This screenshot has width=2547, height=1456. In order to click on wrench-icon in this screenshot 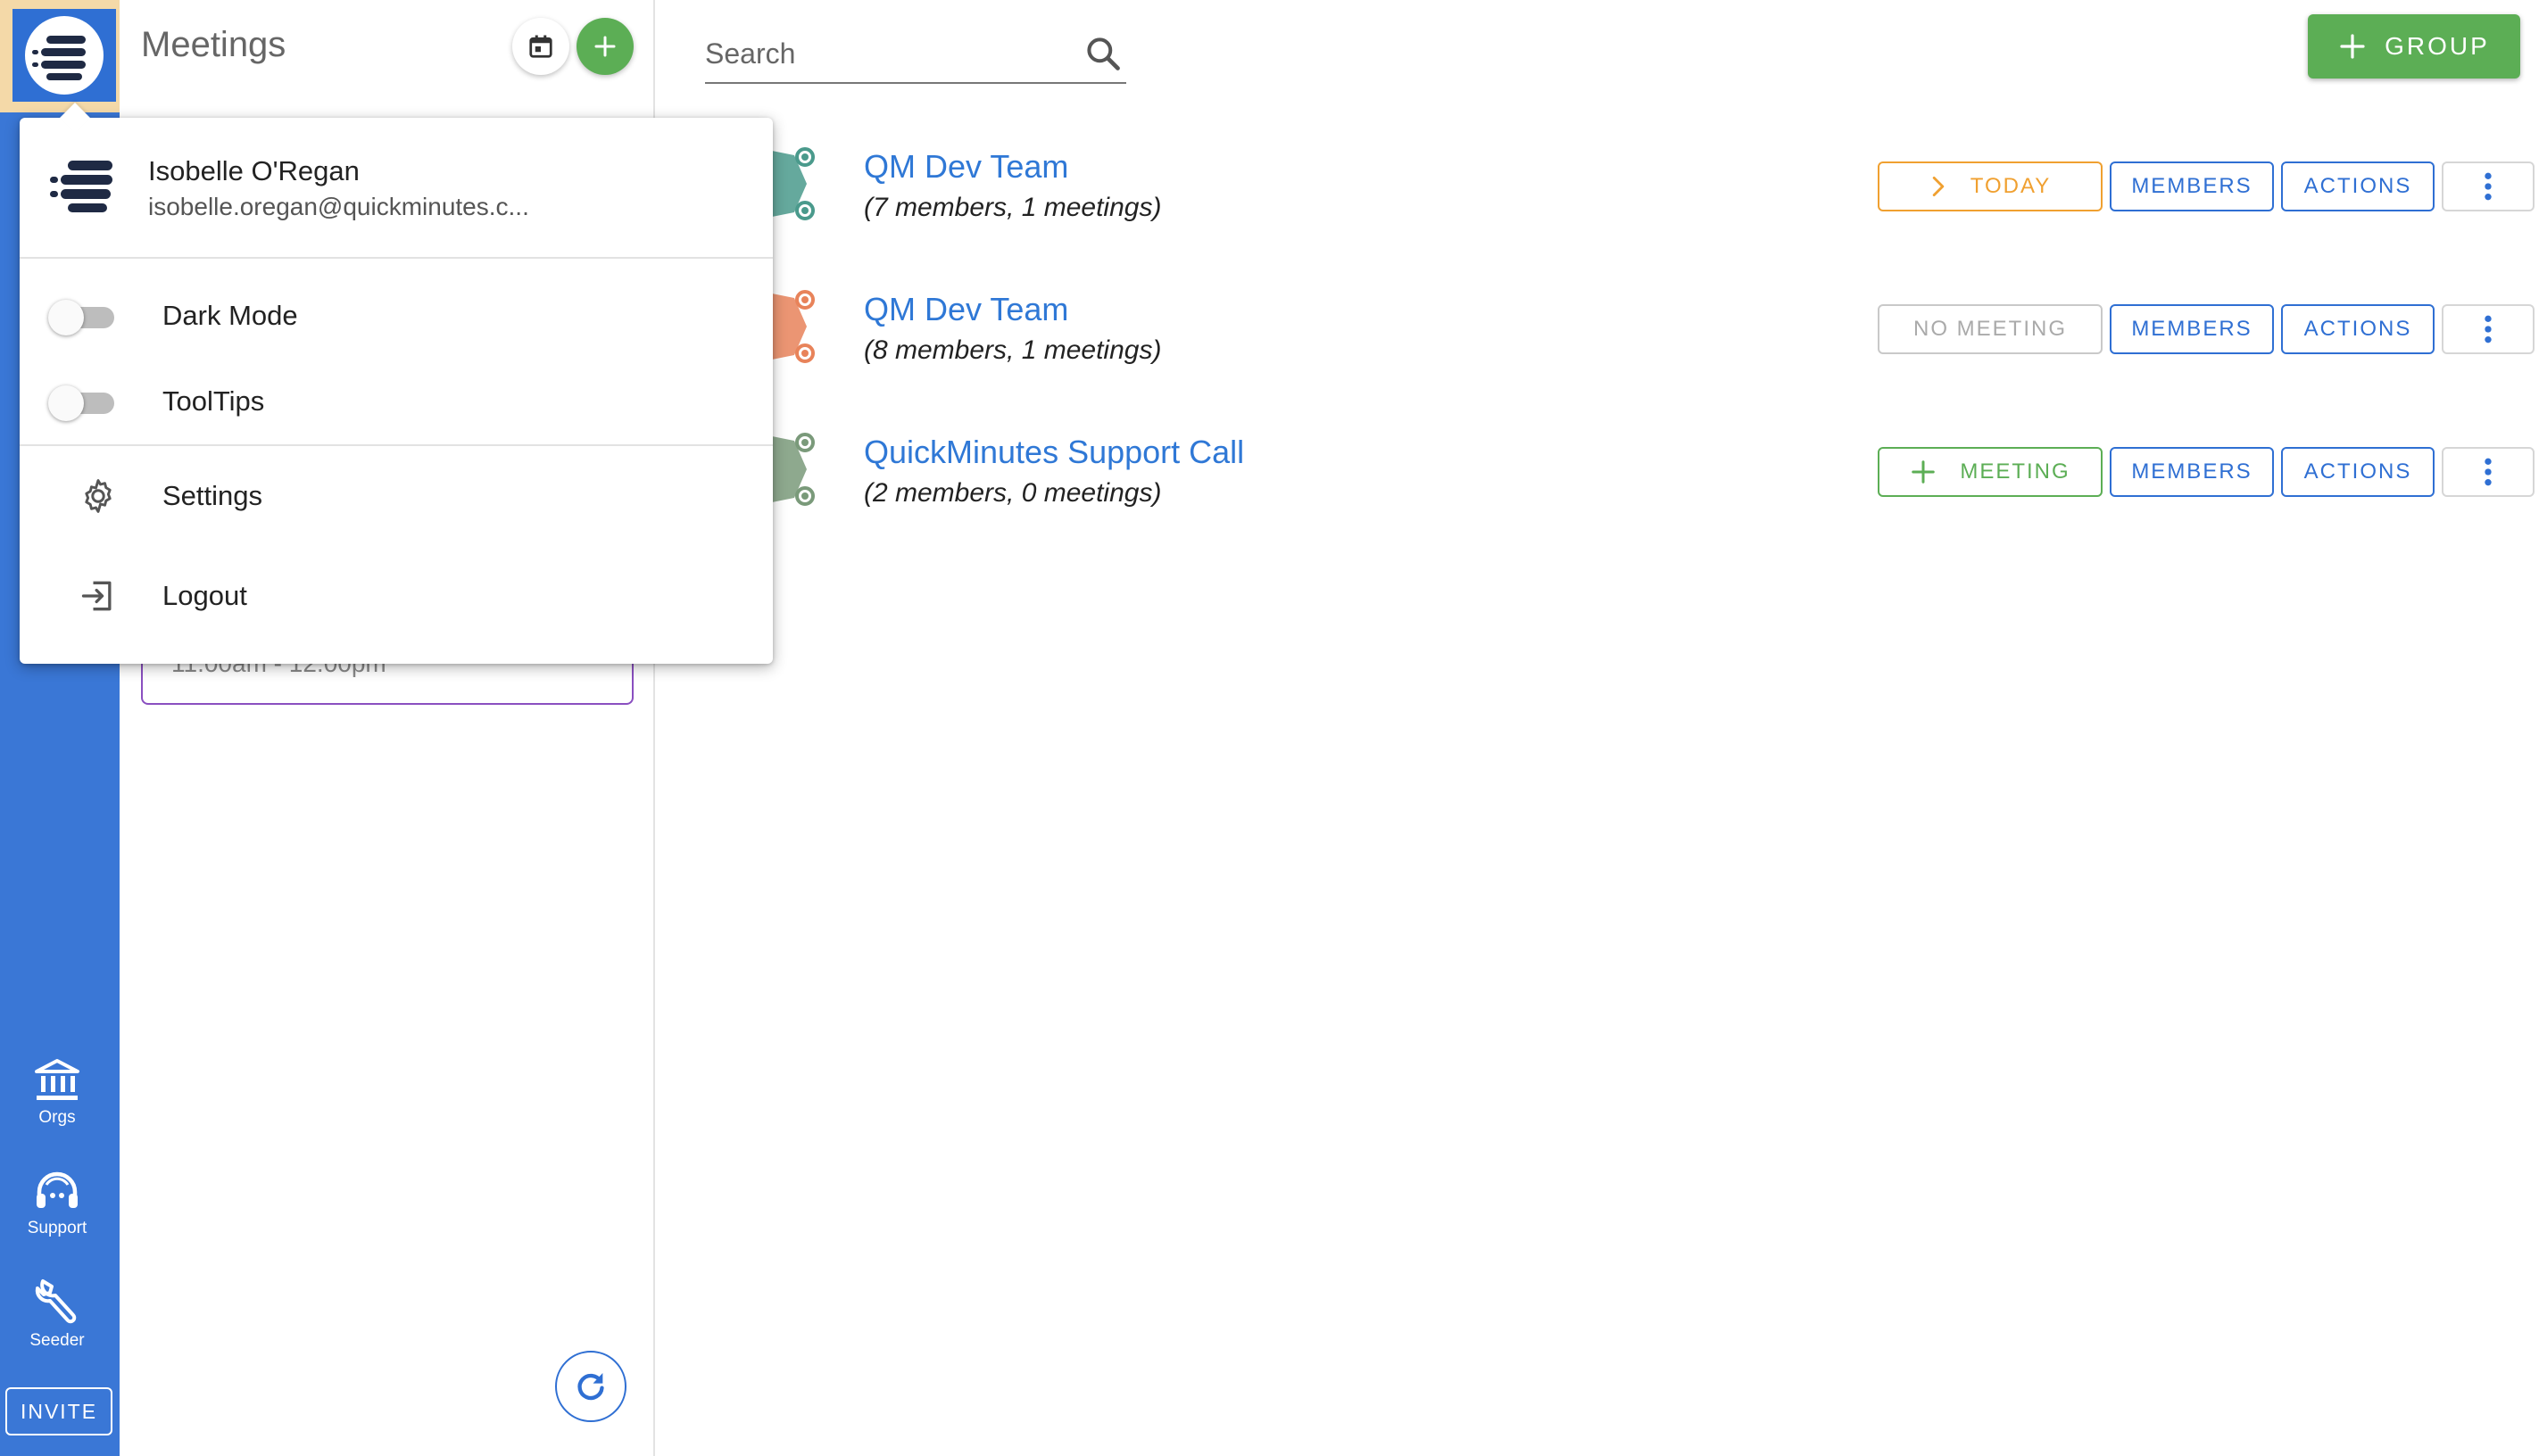, I will do `click(56, 1302)`.